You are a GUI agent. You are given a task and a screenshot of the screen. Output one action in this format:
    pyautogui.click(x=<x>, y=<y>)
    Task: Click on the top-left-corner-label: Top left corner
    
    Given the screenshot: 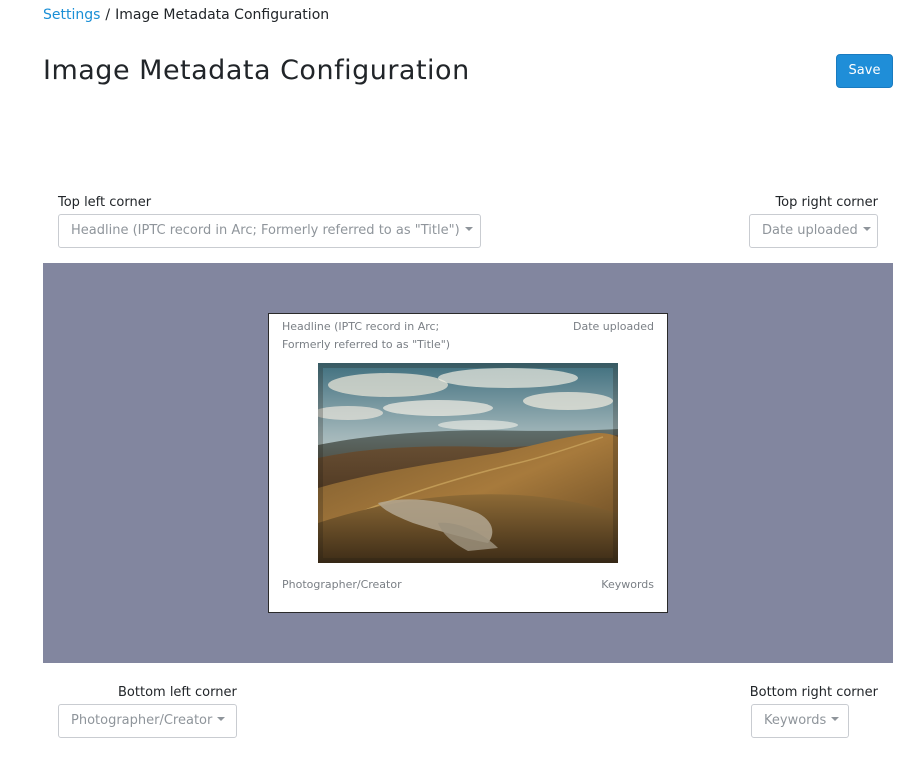 What is the action you would take?
    pyautogui.click(x=105, y=202)
    